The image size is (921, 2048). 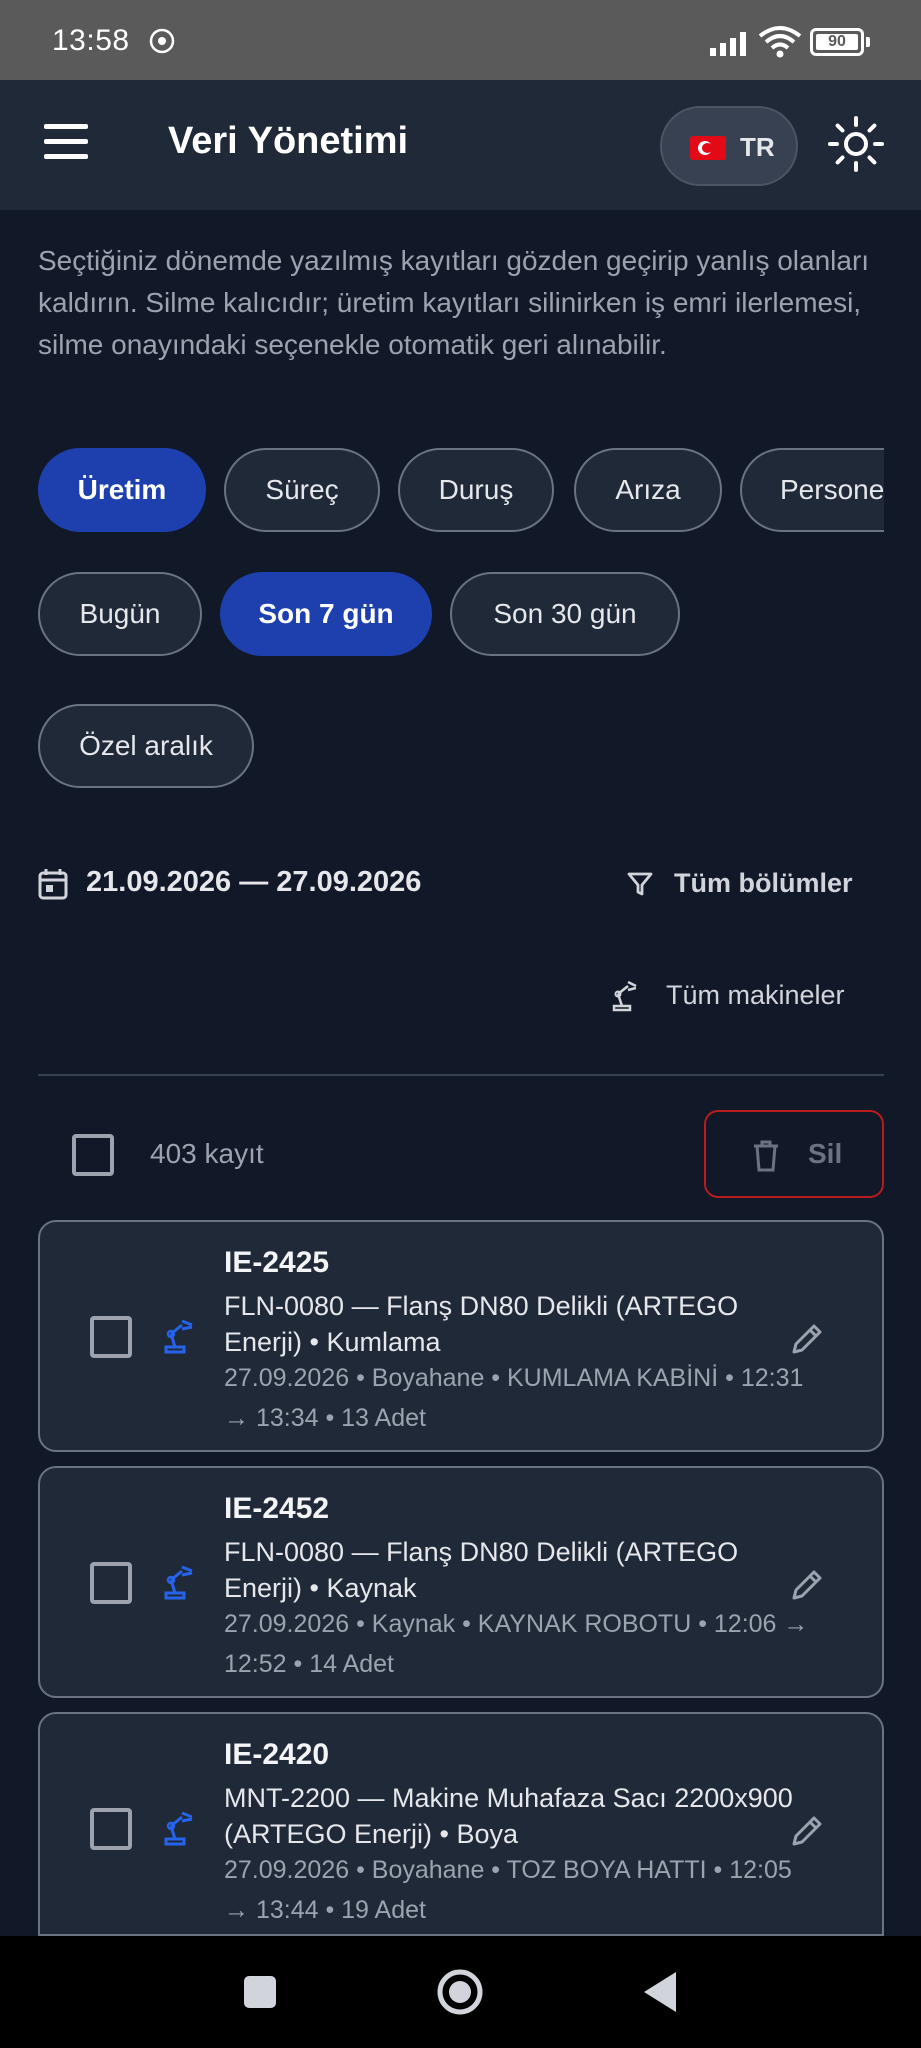 I want to click on language-button: TR, so click(x=729, y=146).